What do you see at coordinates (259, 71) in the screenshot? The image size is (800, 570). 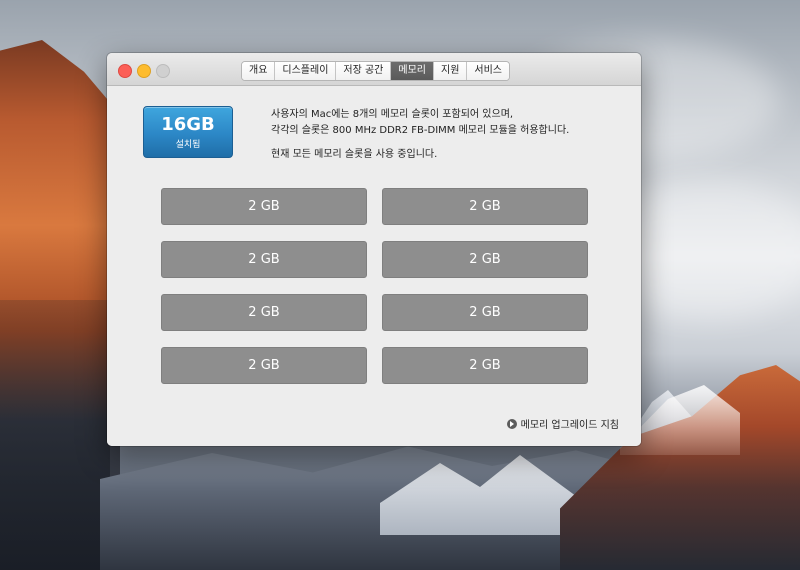 I see `tab-overview: 개요` at bounding box center [259, 71].